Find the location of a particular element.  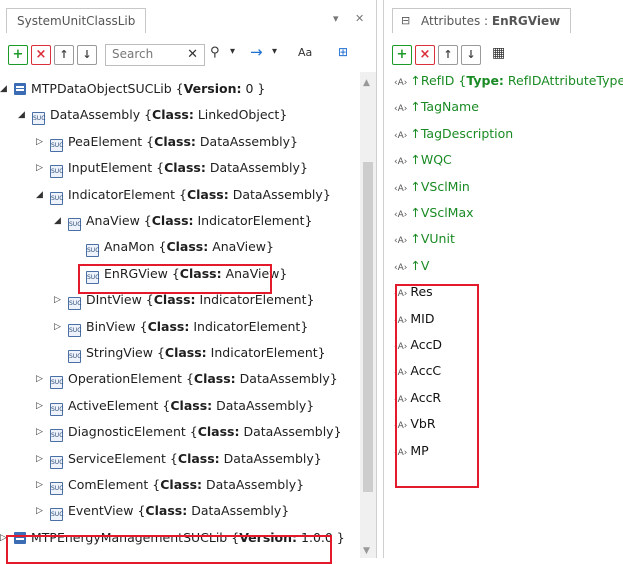

left-toolbar: + × ↑ ↓ Search ✕ ⚲ ▾ → ▾ Aa ⊞ is located at coordinates (190, 55).